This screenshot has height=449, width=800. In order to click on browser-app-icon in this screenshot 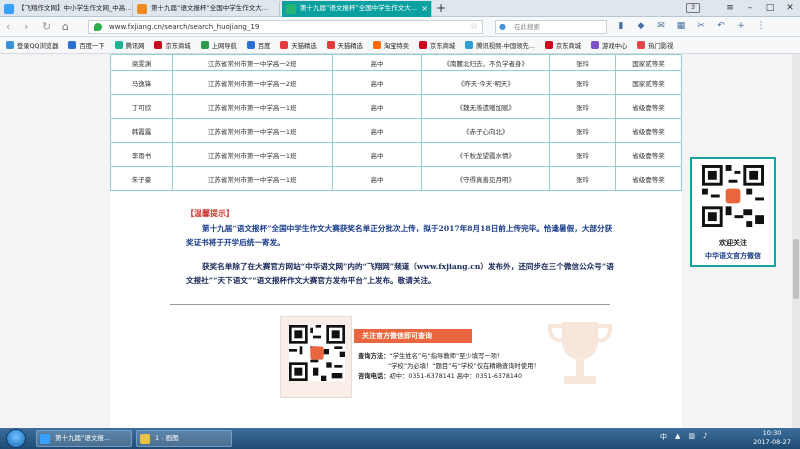, I will do `click(45, 439)`.